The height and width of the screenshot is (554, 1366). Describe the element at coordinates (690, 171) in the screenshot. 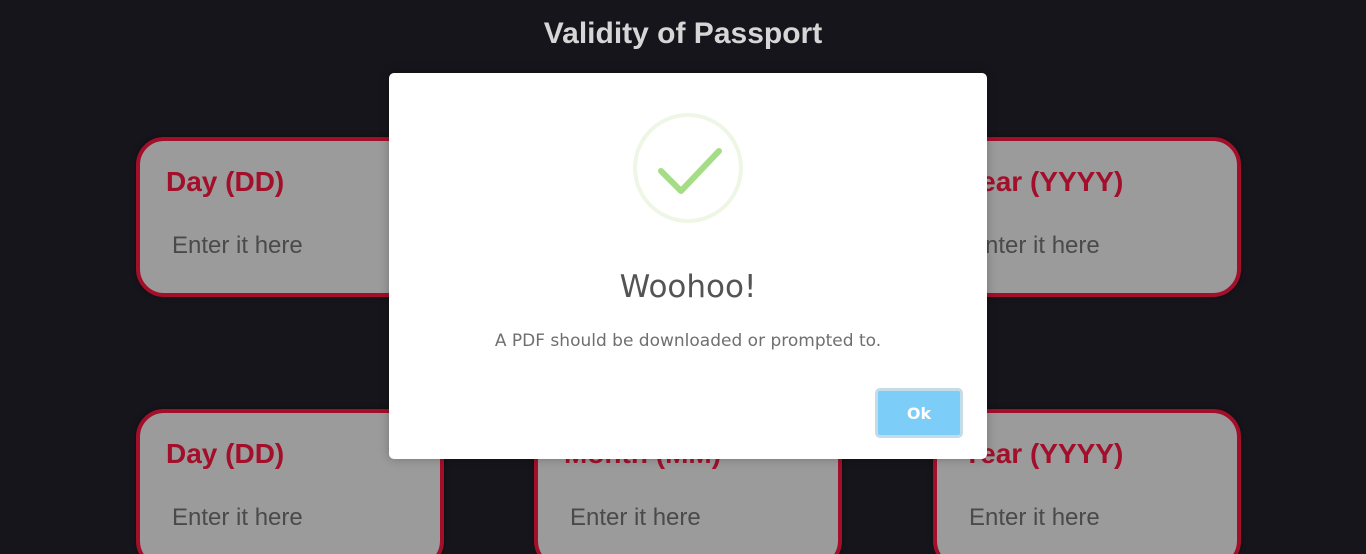

I see `checkmark-icon` at that location.